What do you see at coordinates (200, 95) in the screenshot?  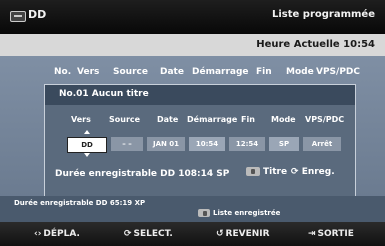 I see `panel-title-bar: No.01 Aucun titre` at bounding box center [200, 95].